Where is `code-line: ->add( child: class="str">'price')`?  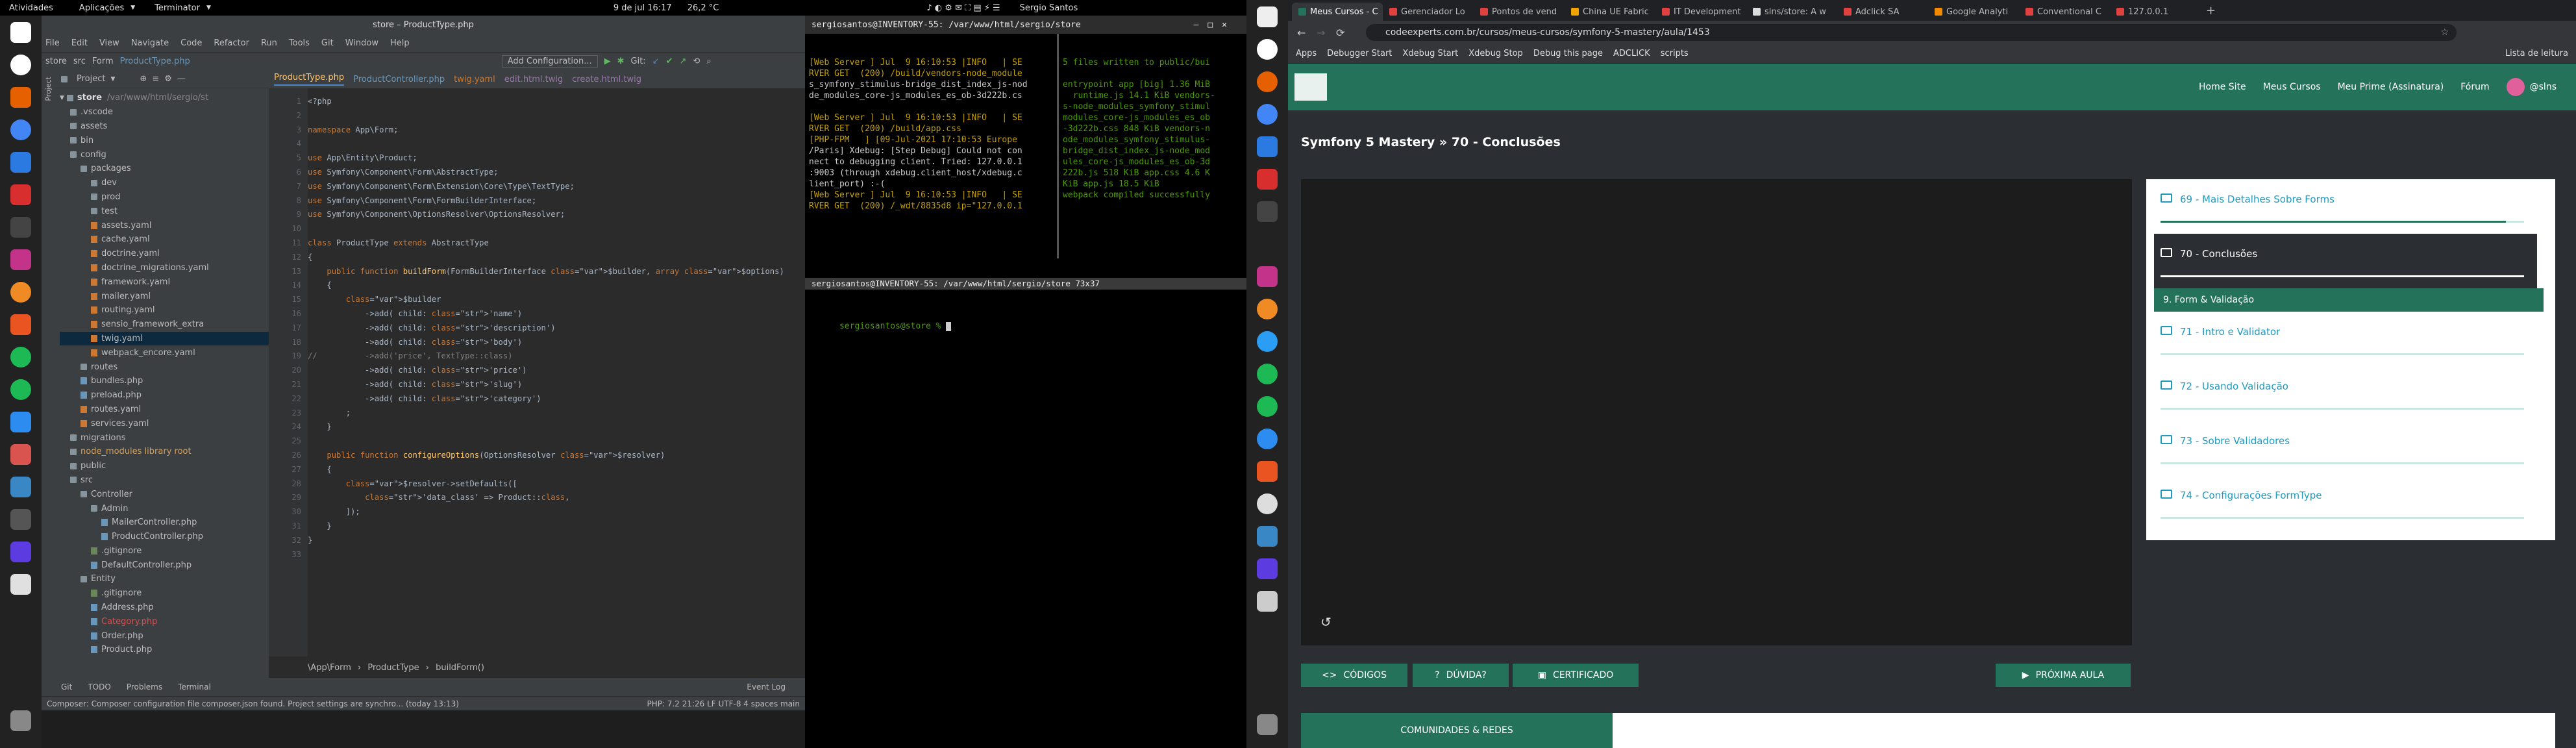
code-line: ->add( child: class="str">'price') is located at coordinates (556, 371).